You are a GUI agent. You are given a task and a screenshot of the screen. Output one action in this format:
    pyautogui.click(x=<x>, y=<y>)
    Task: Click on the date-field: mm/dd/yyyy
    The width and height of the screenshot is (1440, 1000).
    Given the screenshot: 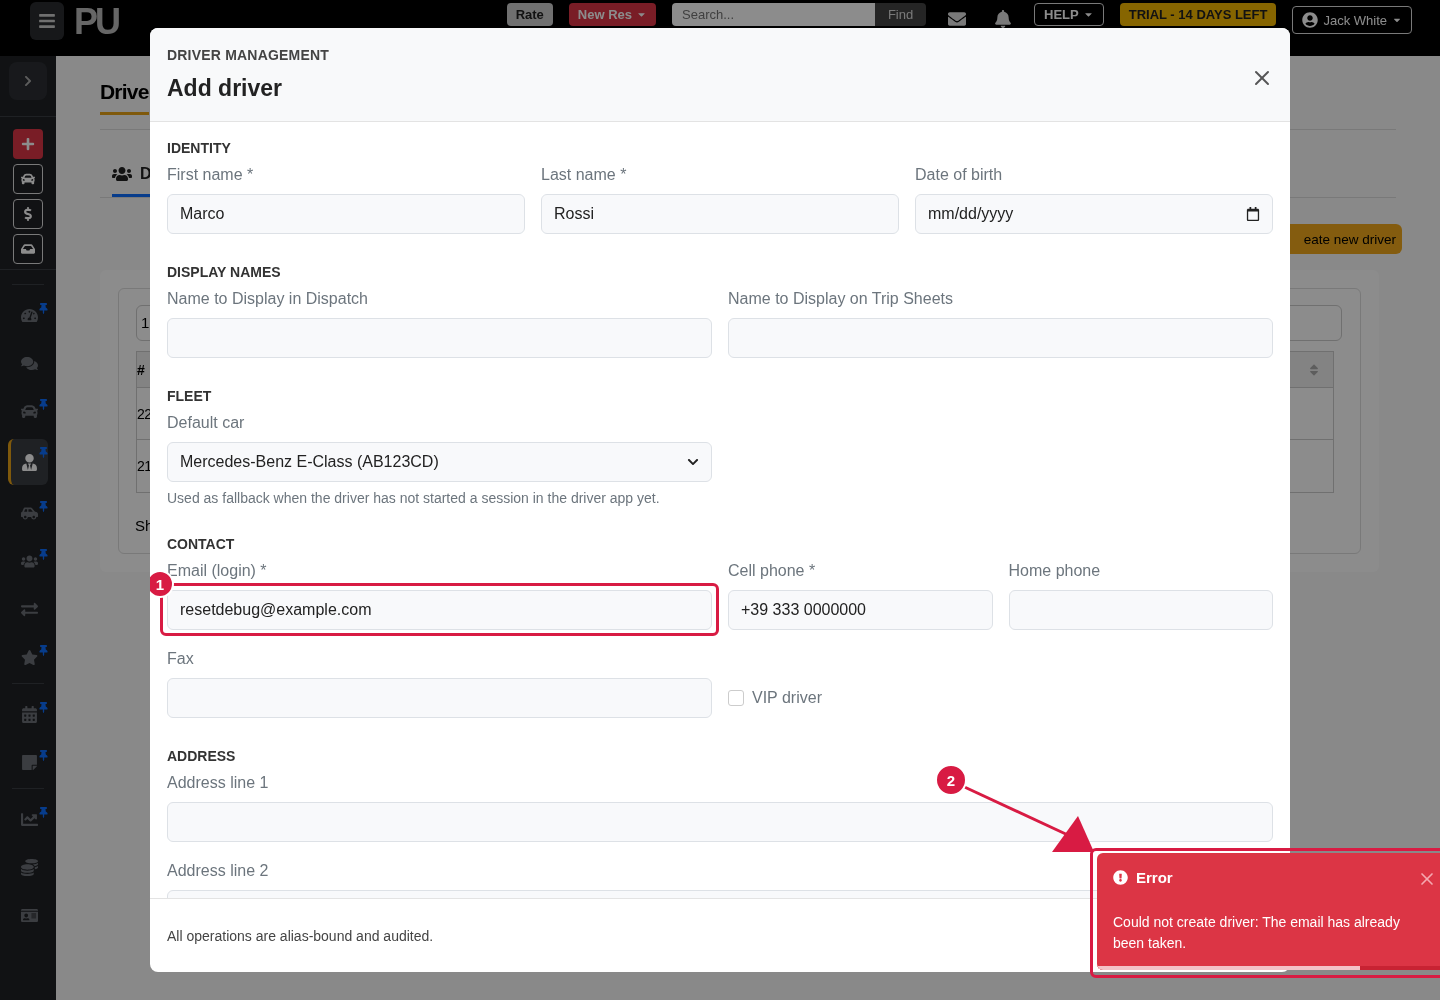 What is the action you would take?
    pyautogui.click(x=1094, y=214)
    